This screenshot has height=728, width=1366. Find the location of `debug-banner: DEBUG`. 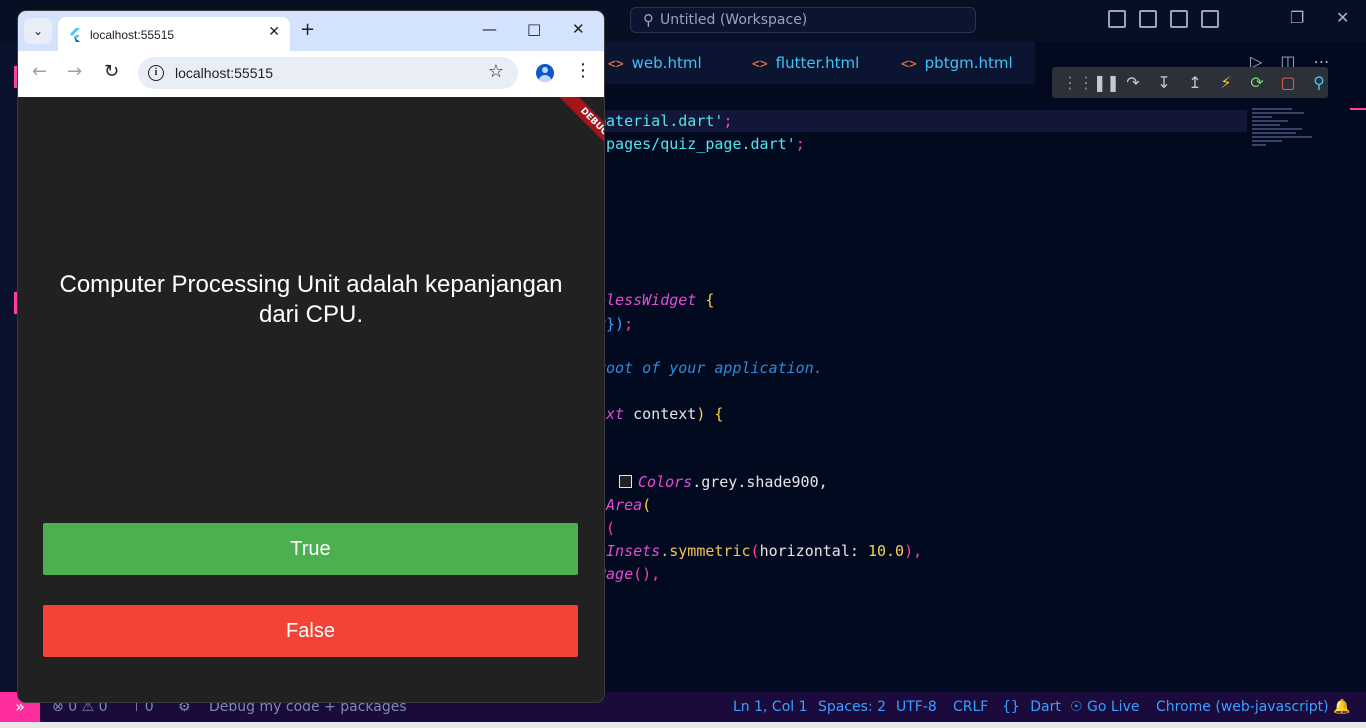

debug-banner: DEBUG is located at coordinates (574, 127).